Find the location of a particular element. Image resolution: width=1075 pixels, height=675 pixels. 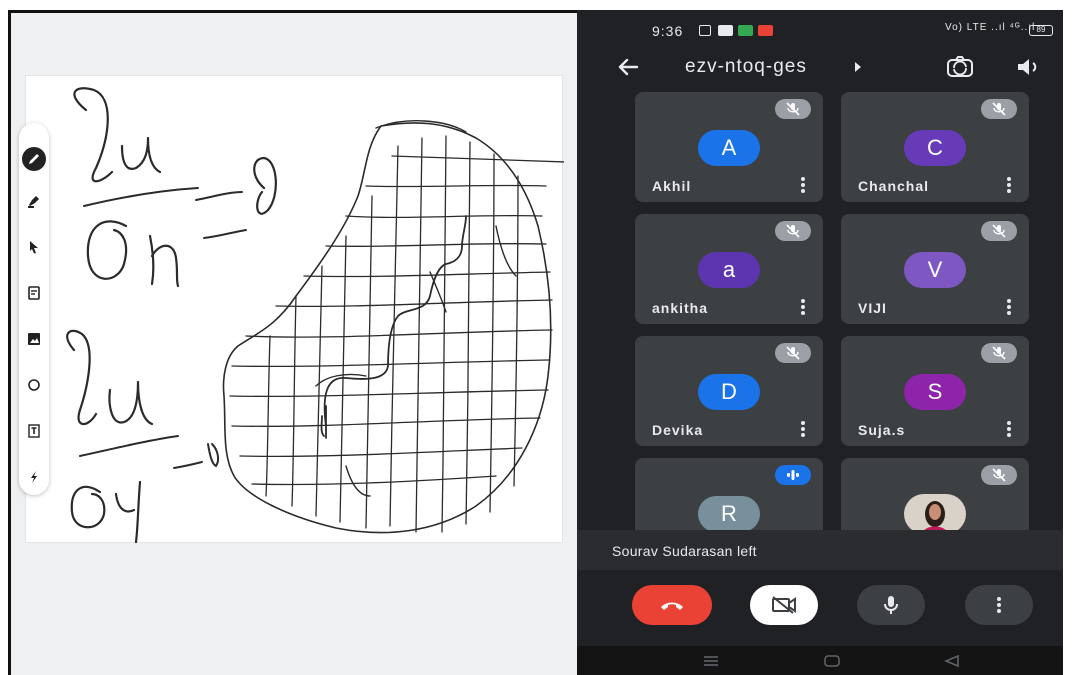

home-nav-icon is located at coordinates (832, 661).